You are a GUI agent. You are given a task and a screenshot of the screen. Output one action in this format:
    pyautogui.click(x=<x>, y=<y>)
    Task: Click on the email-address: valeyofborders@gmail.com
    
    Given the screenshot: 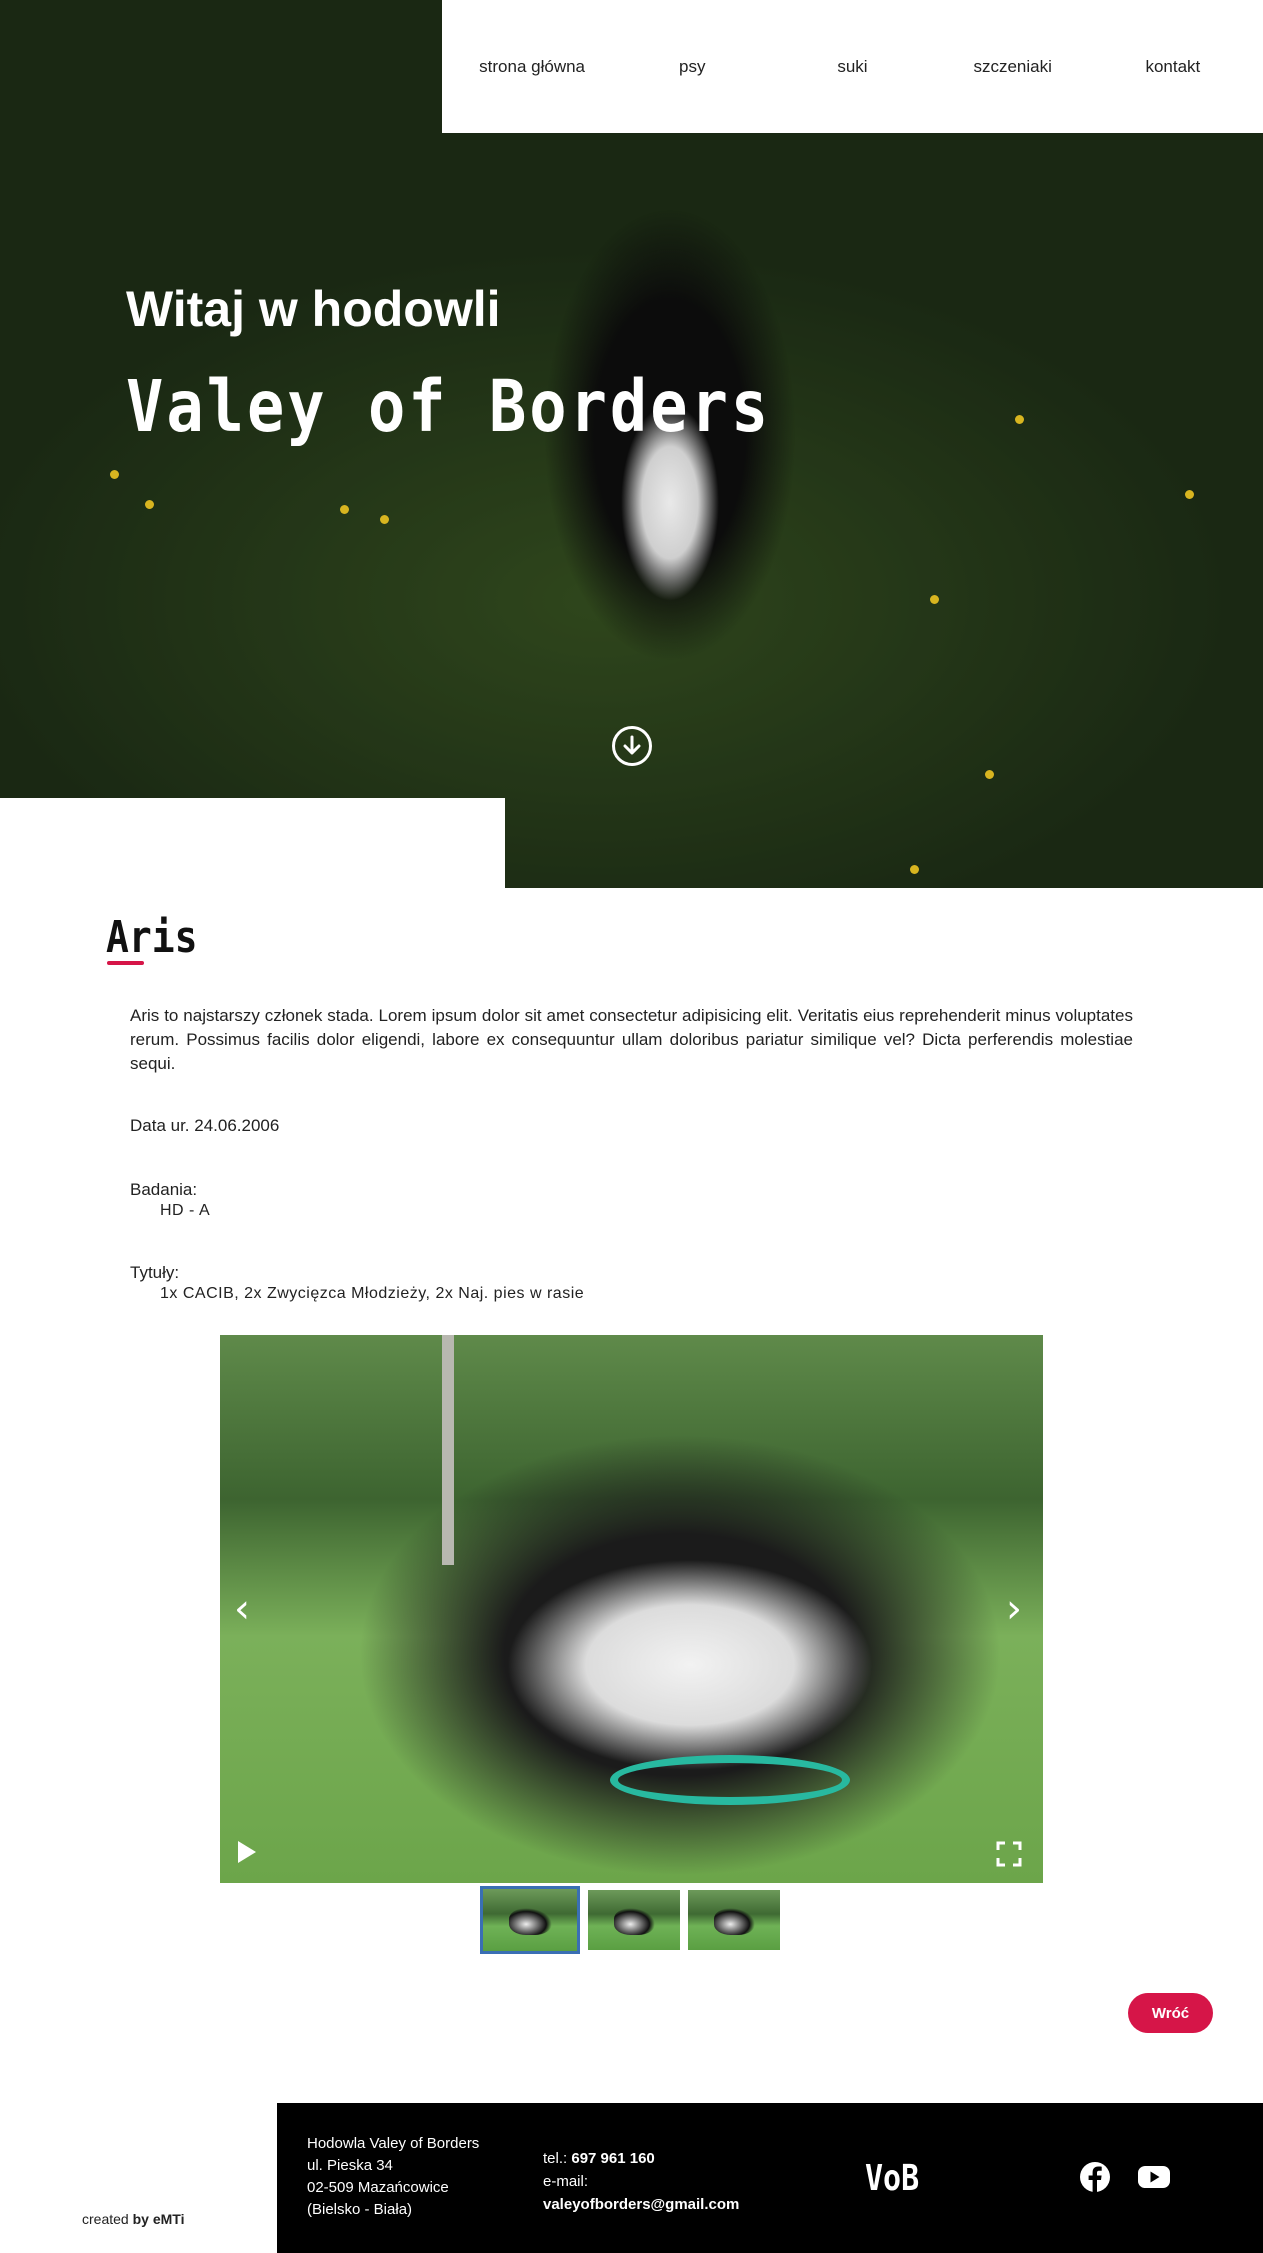 What is the action you would take?
    pyautogui.click(x=641, y=2204)
    